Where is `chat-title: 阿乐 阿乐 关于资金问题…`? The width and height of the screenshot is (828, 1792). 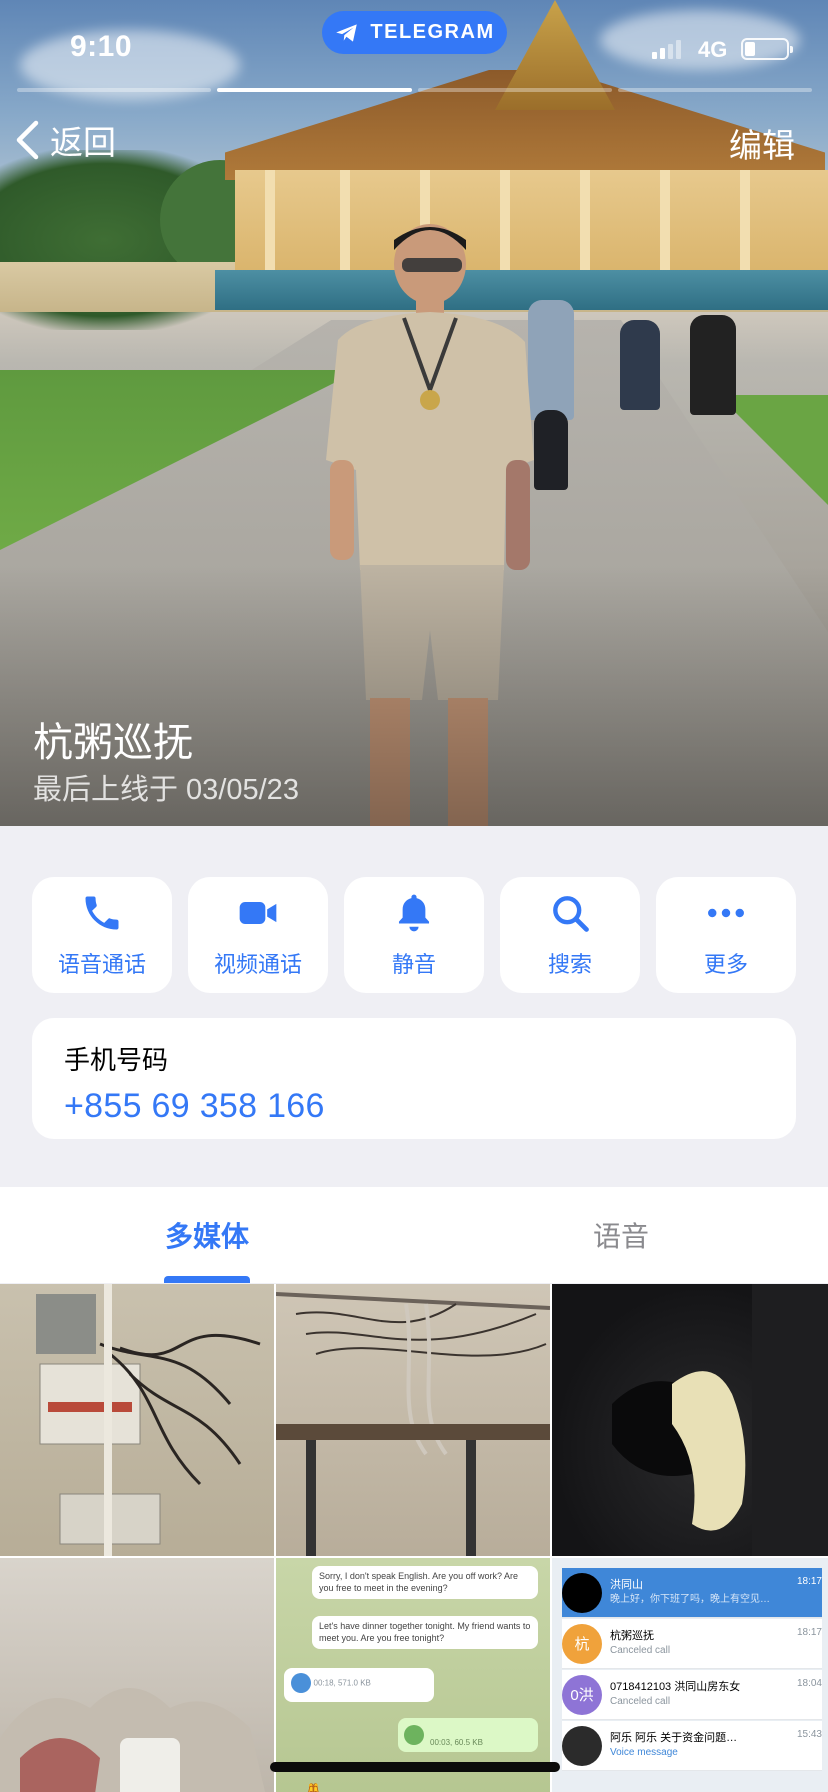 chat-title: 阿乐 阿乐 关于资金问题… is located at coordinates (674, 1737).